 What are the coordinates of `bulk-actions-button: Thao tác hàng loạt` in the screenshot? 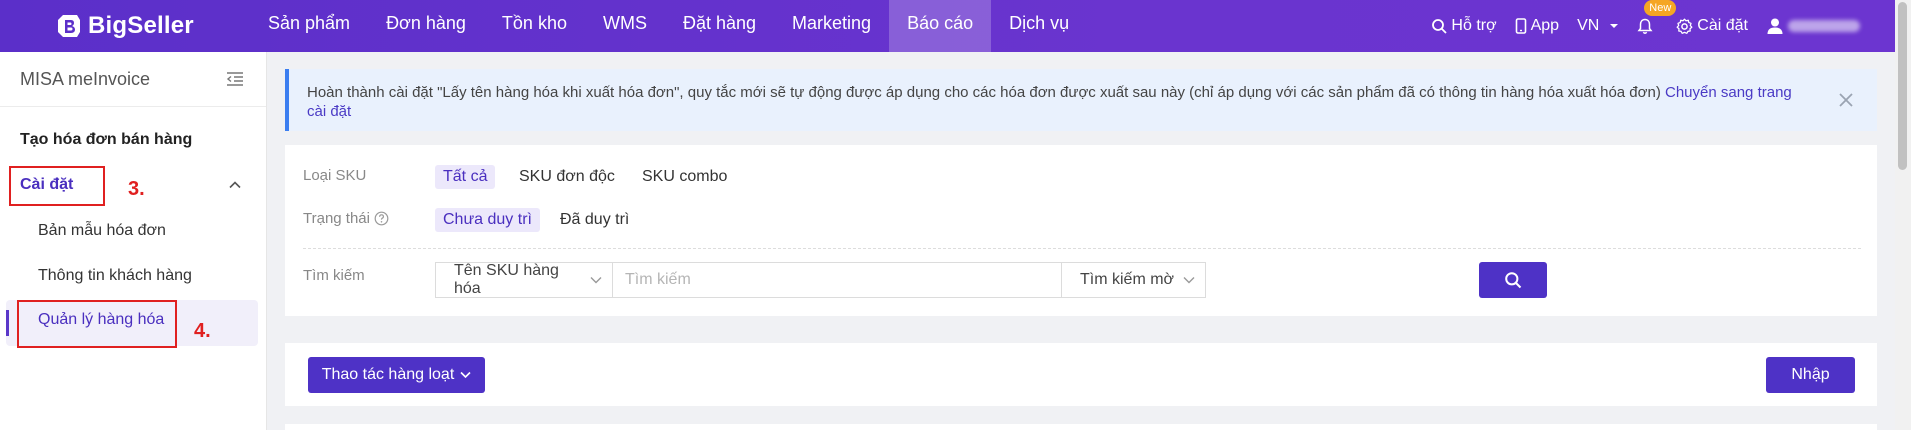 It's located at (396, 375).